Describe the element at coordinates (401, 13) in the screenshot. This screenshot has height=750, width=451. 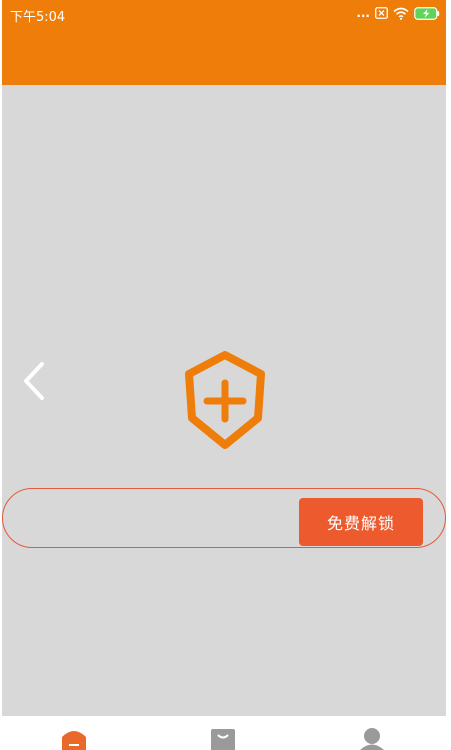
I see `wifi-icon` at that location.